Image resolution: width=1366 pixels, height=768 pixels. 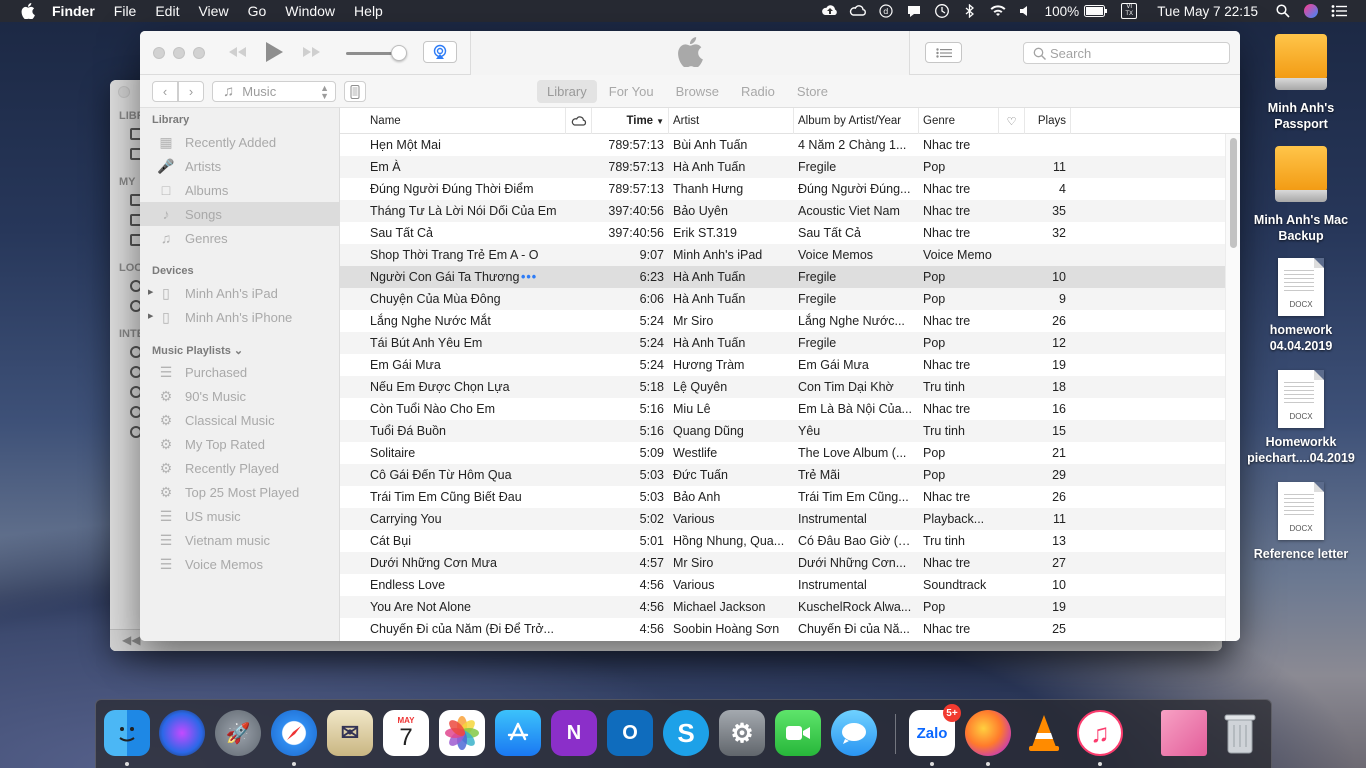 I want to click on forward-button: ›, so click(x=191, y=91).